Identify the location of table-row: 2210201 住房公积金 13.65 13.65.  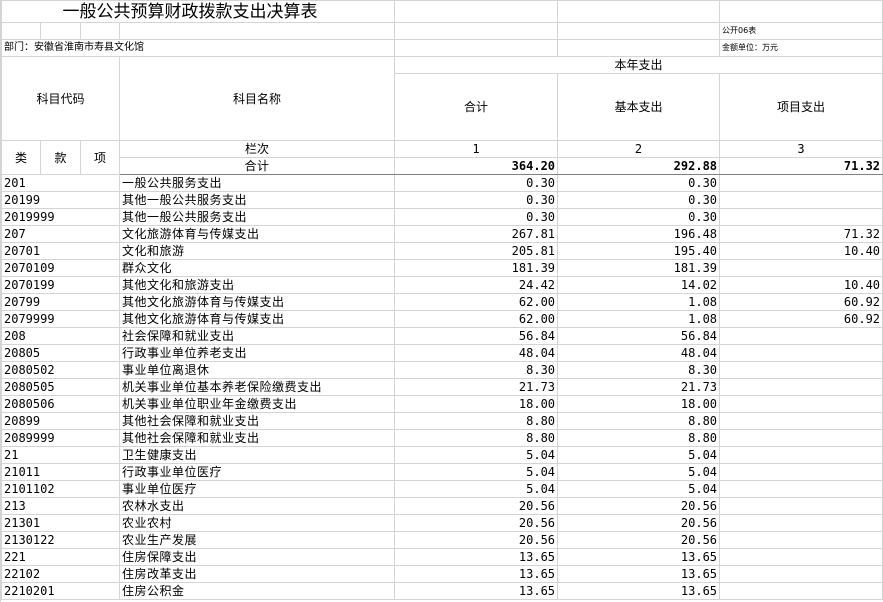
(442, 591).